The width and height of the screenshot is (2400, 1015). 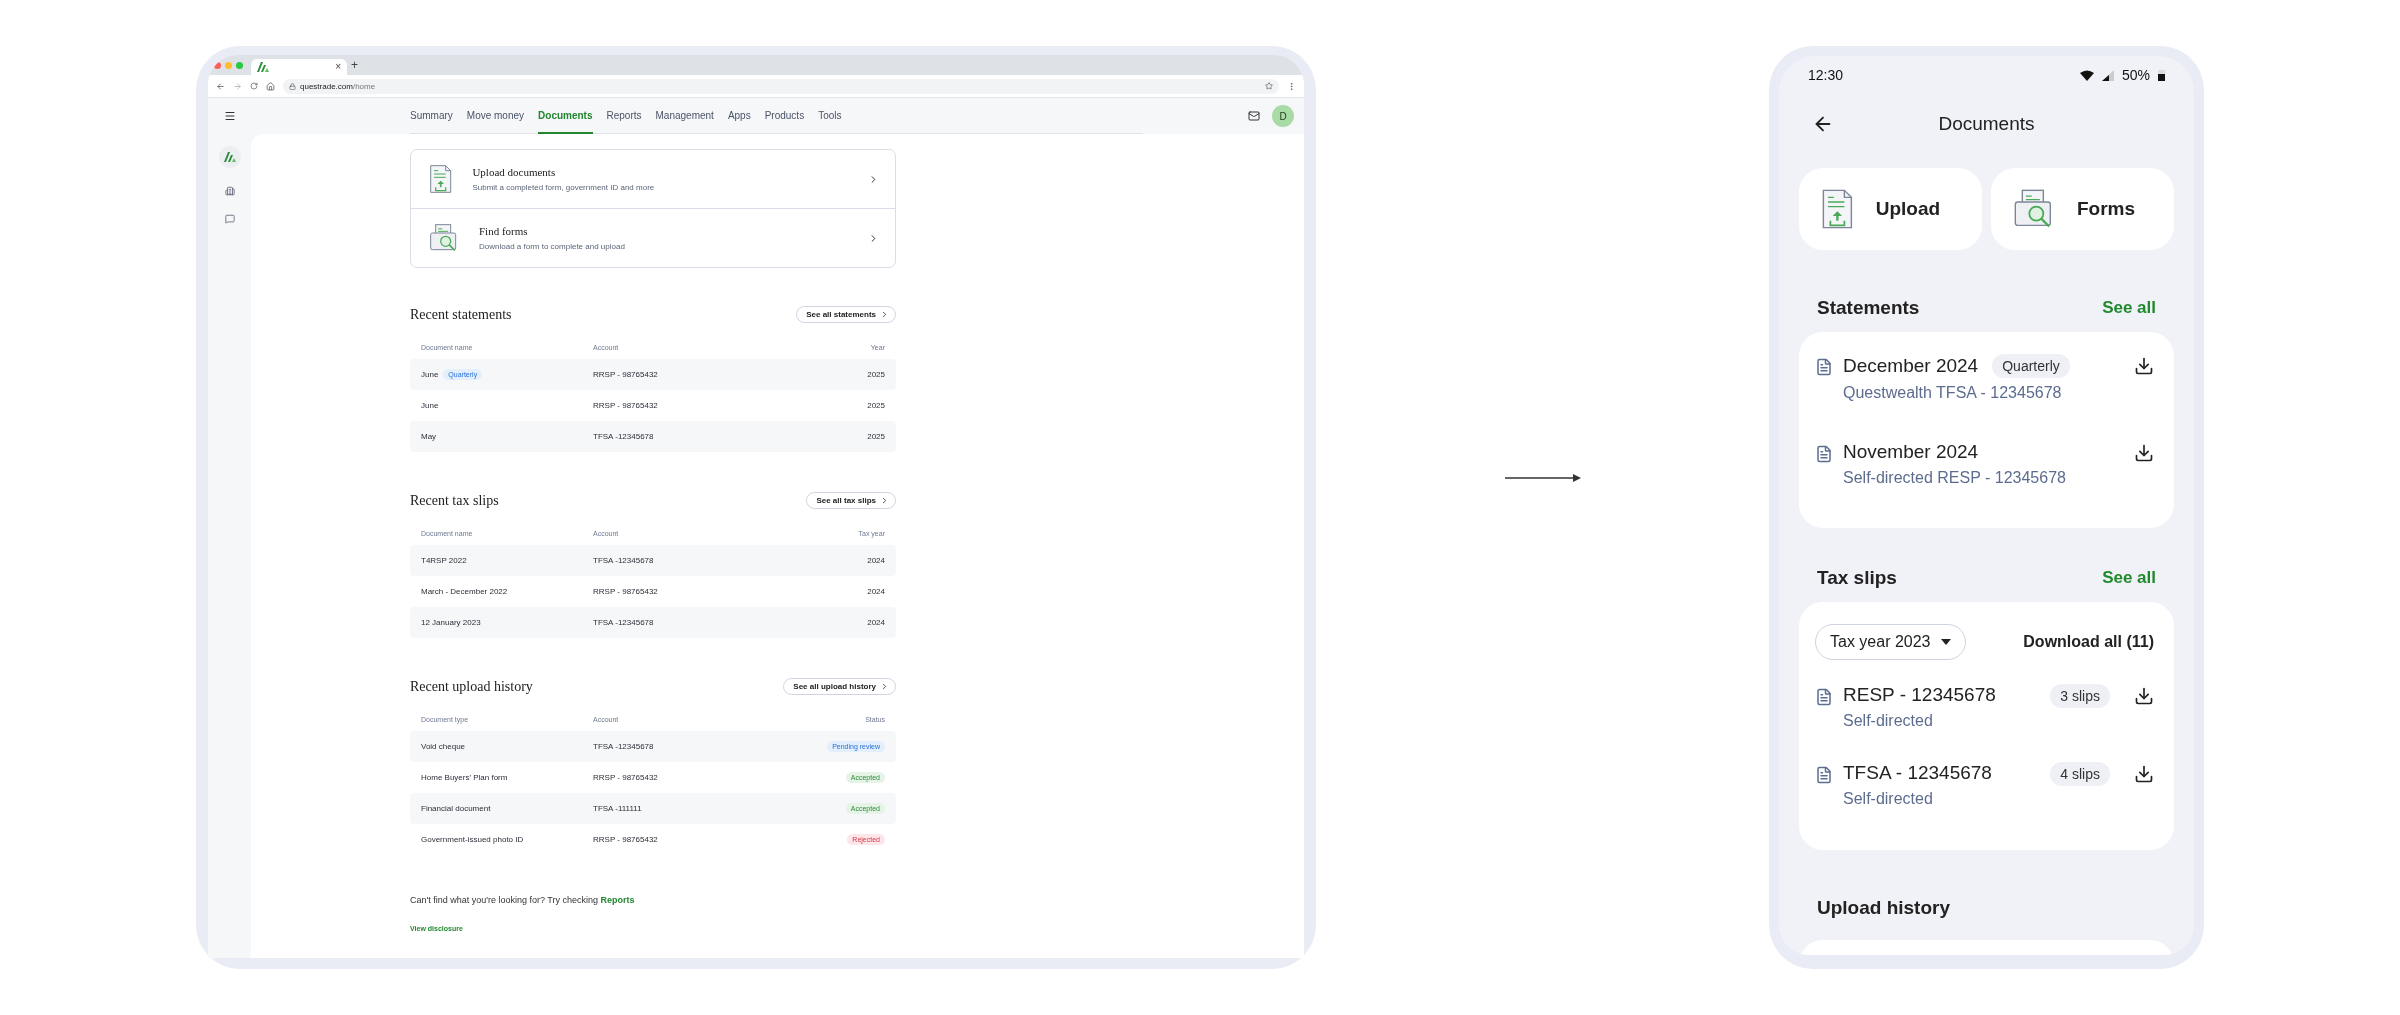 I want to click on avatar: D, so click(x=1283, y=116).